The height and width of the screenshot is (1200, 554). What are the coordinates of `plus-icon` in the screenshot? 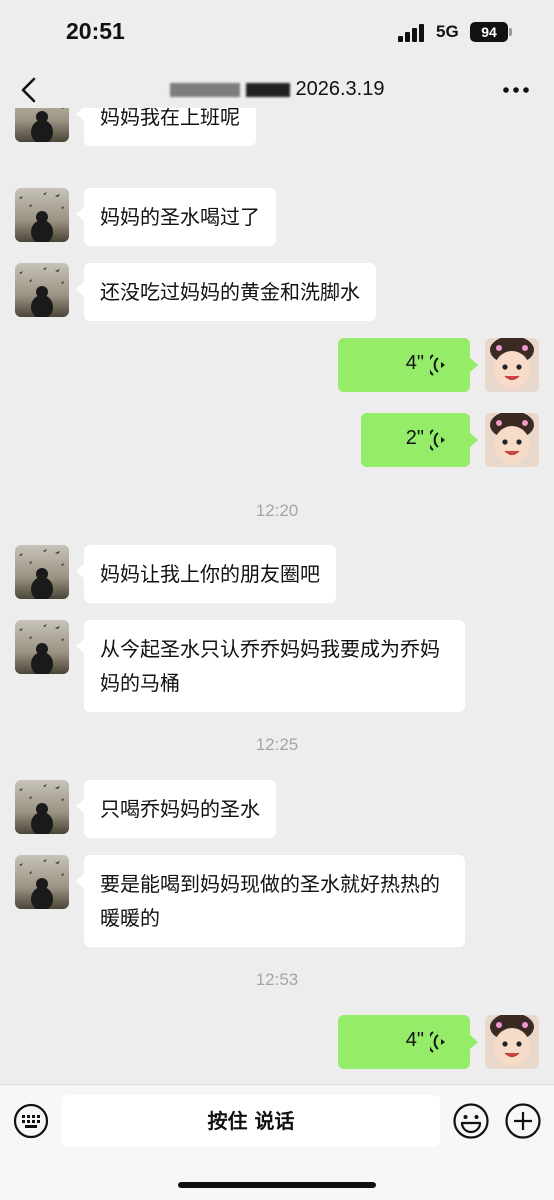 It's located at (523, 1121).